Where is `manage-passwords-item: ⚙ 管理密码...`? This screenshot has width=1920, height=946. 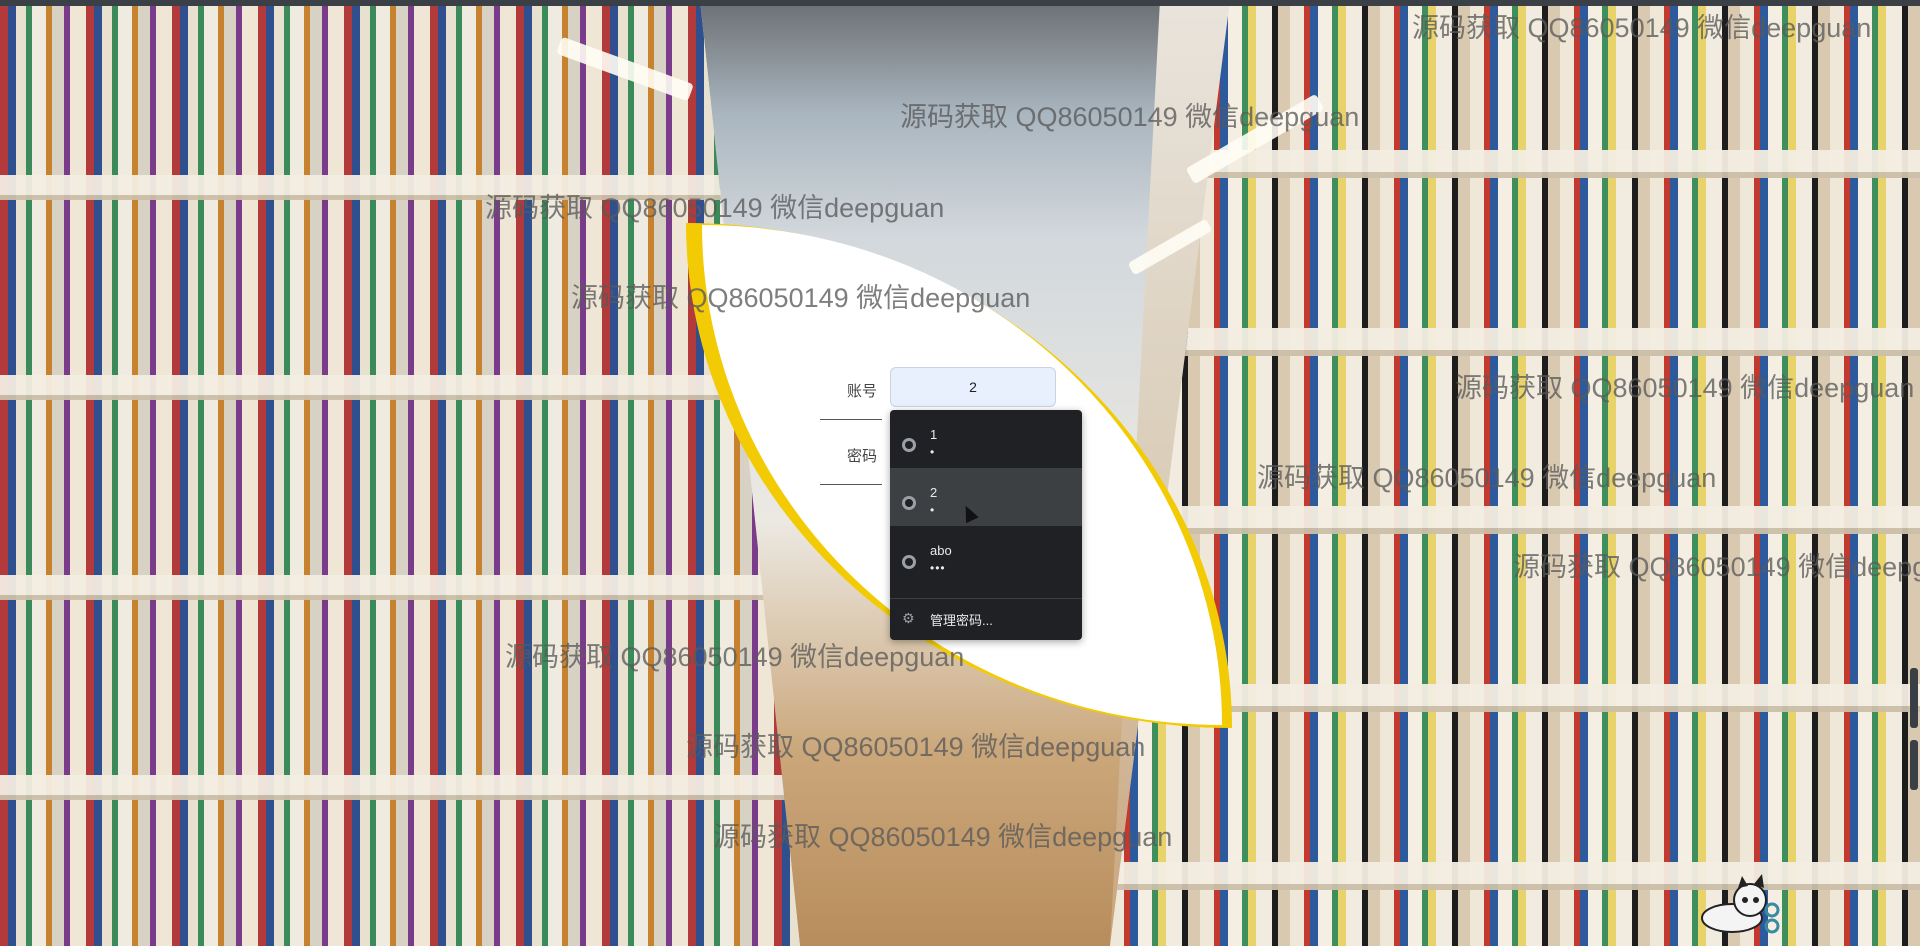
manage-passwords-item: ⚙ 管理密码... is located at coordinates (986, 620).